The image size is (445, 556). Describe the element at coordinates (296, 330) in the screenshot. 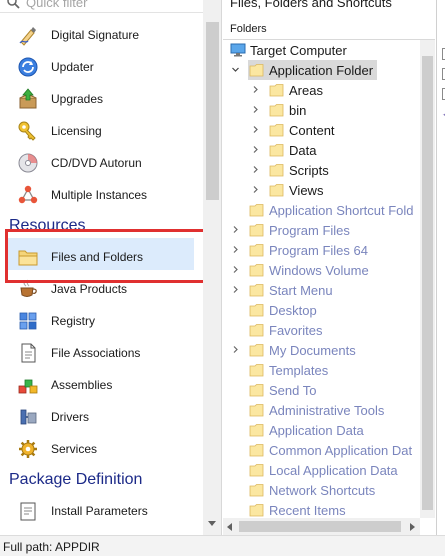

I see `tree-label: Favorites` at that location.